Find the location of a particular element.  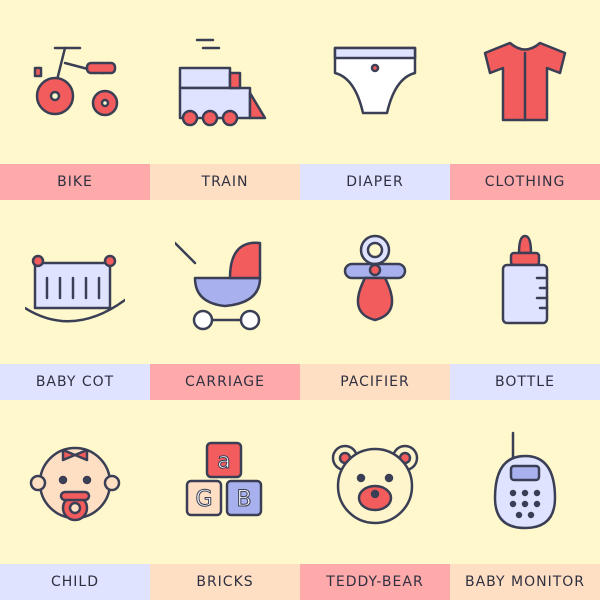

item-baby-monitor: BABY MONITOR is located at coordinates (525, 500).